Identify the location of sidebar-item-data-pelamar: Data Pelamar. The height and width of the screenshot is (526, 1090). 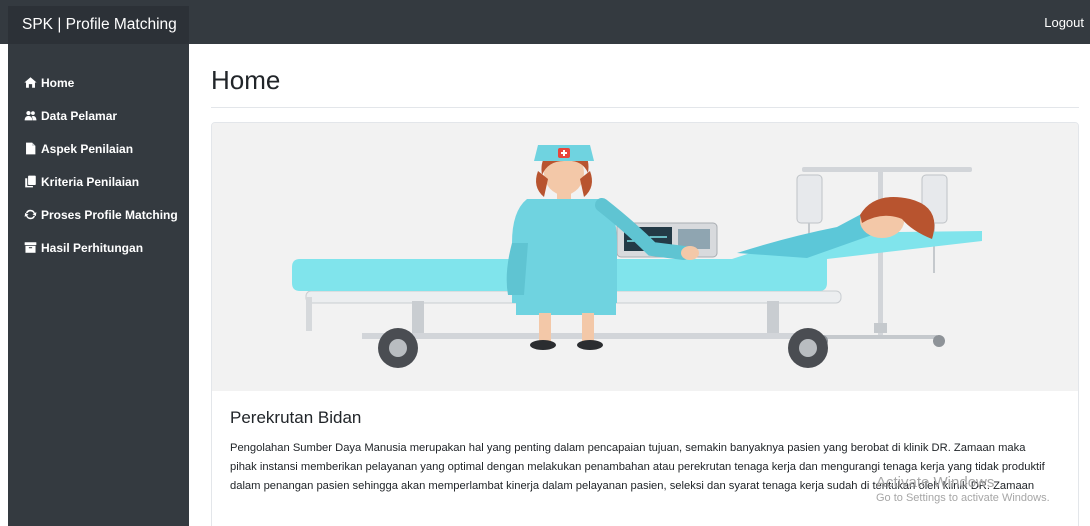
(98, 115).